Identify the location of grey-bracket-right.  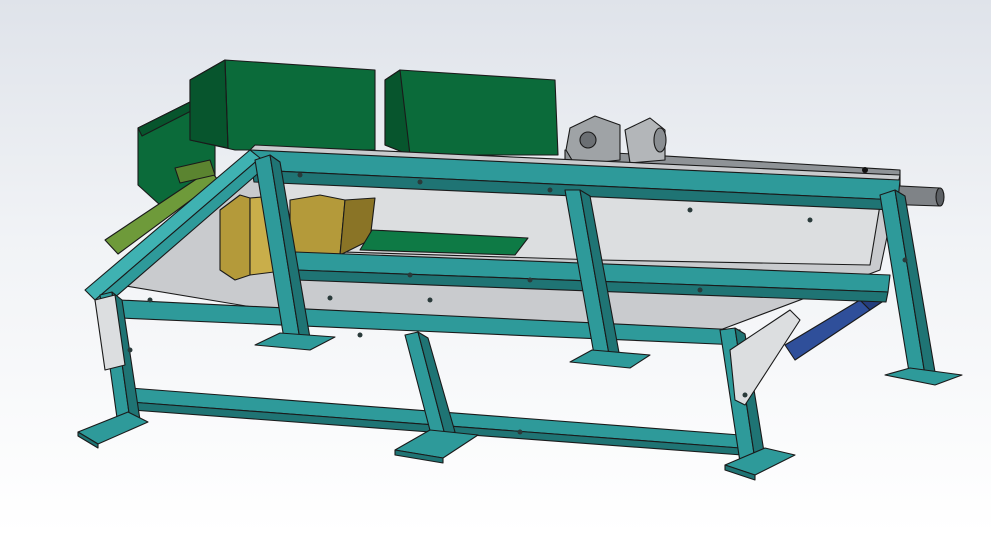
(765, 357).